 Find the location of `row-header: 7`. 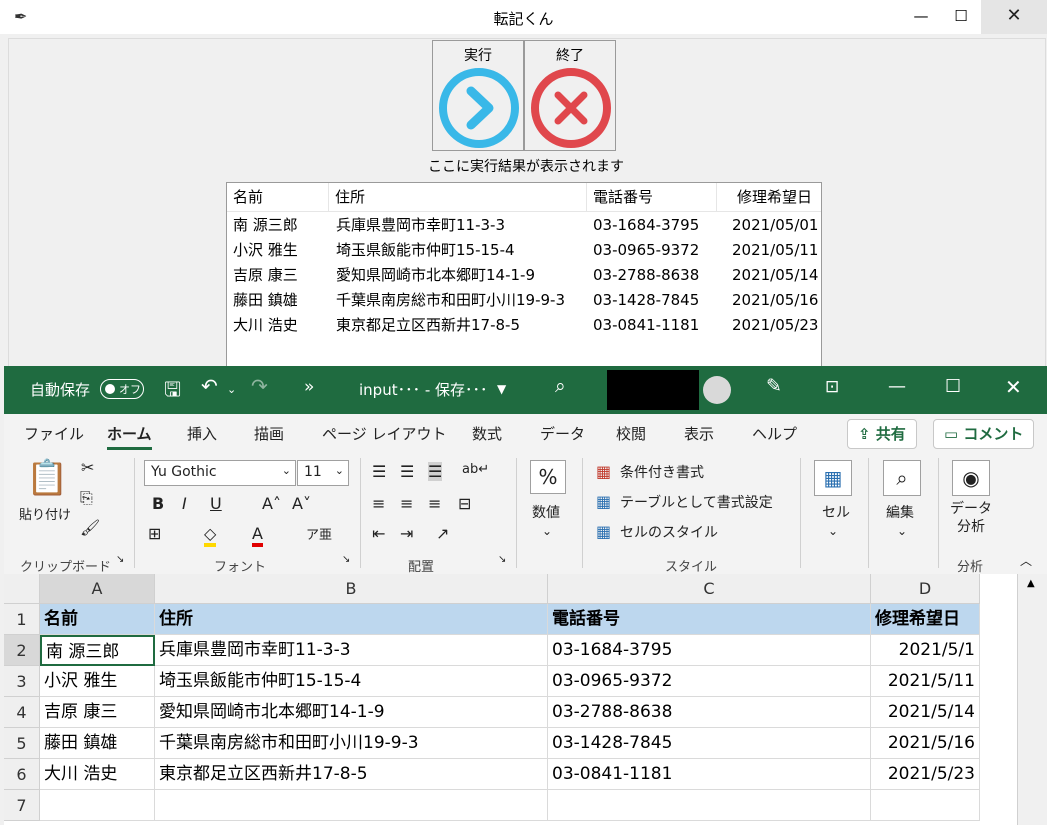

row-header: 7 is located at coordinates (22, 805).